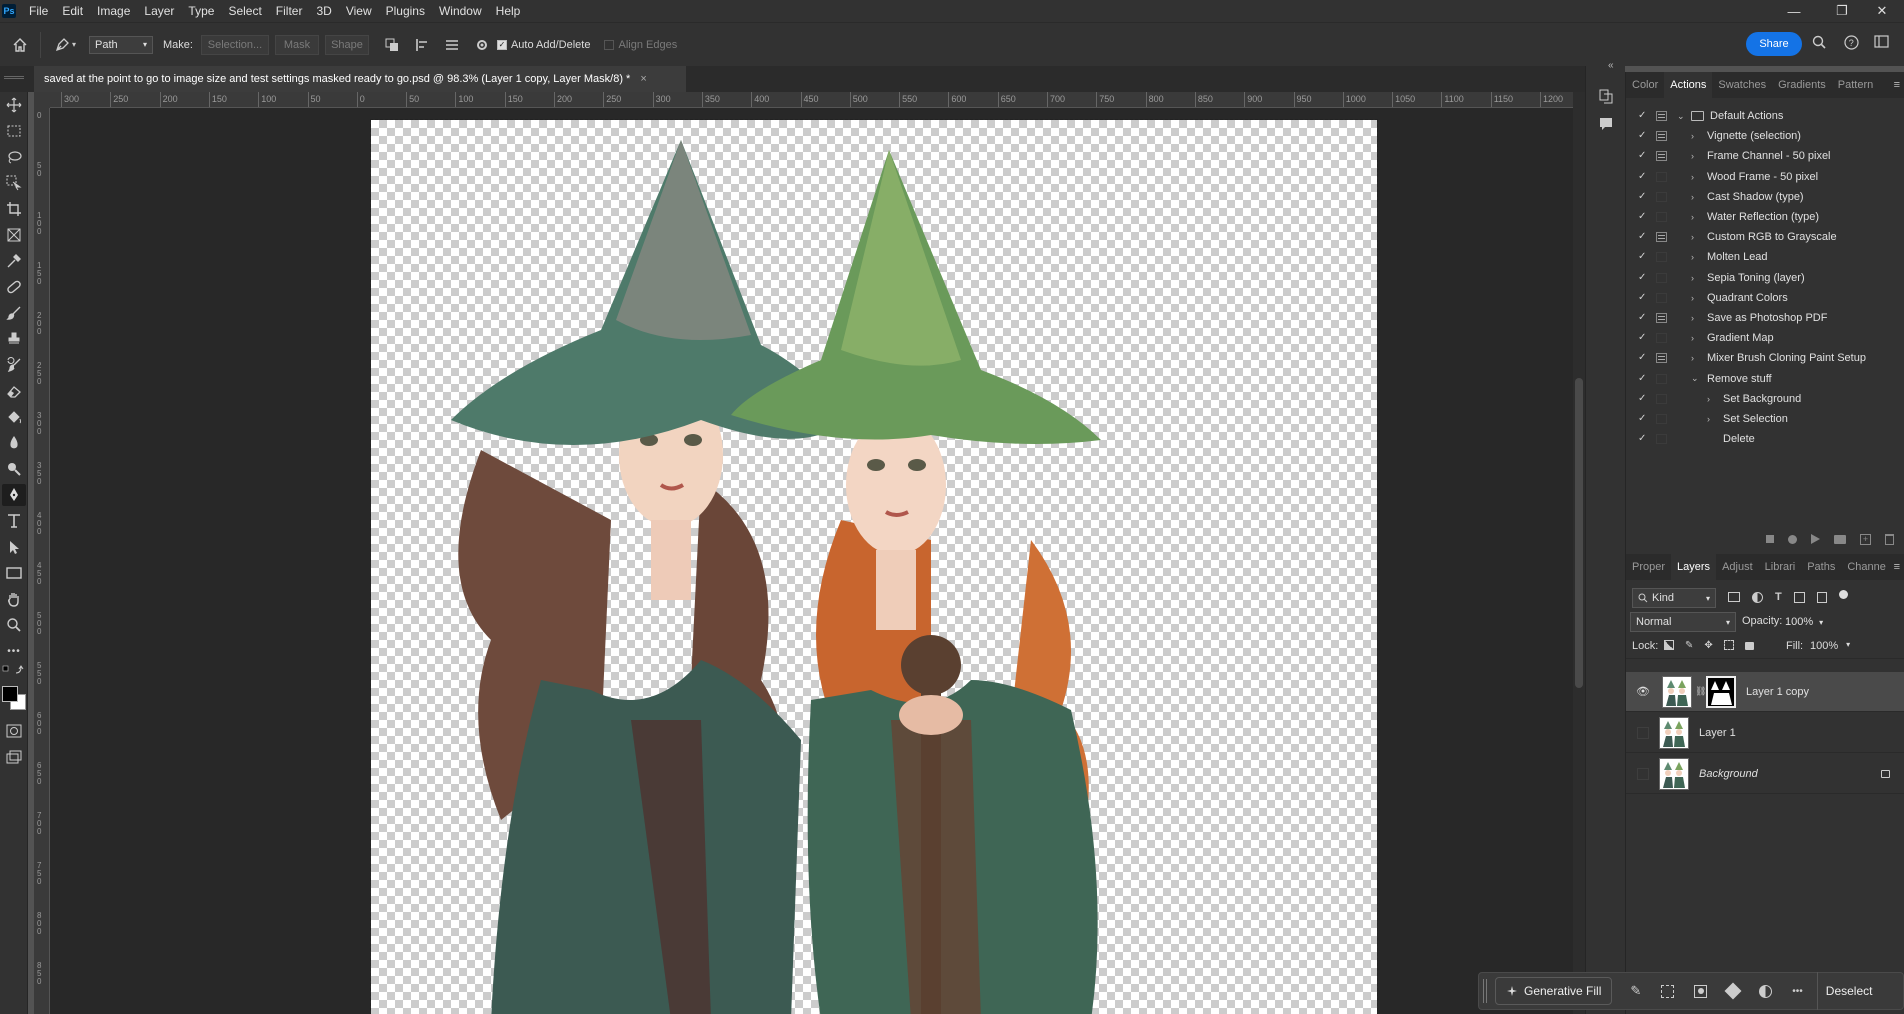 The width and height of the screenshot is (1904, 1014). Describe the element at coordinates (1669, 645) in the screenshot. I see `lock-transparent-pixels-icon` at that location.